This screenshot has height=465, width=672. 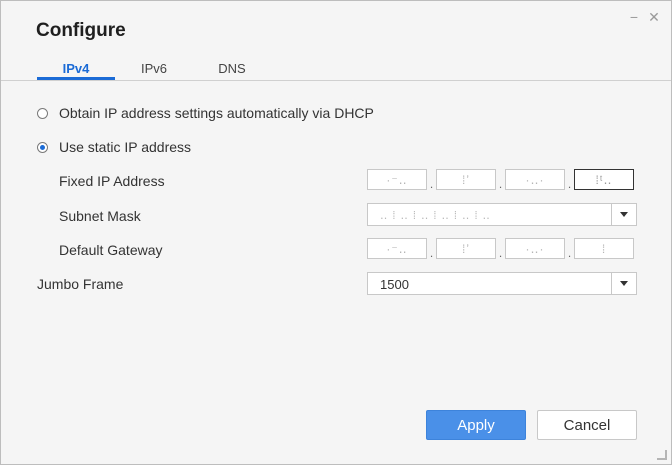 What do you see at coordinates (397, 248) in the screenshot?
I see `gateway-octet-1: ·⁻‥` at bounding box center [397, 248].